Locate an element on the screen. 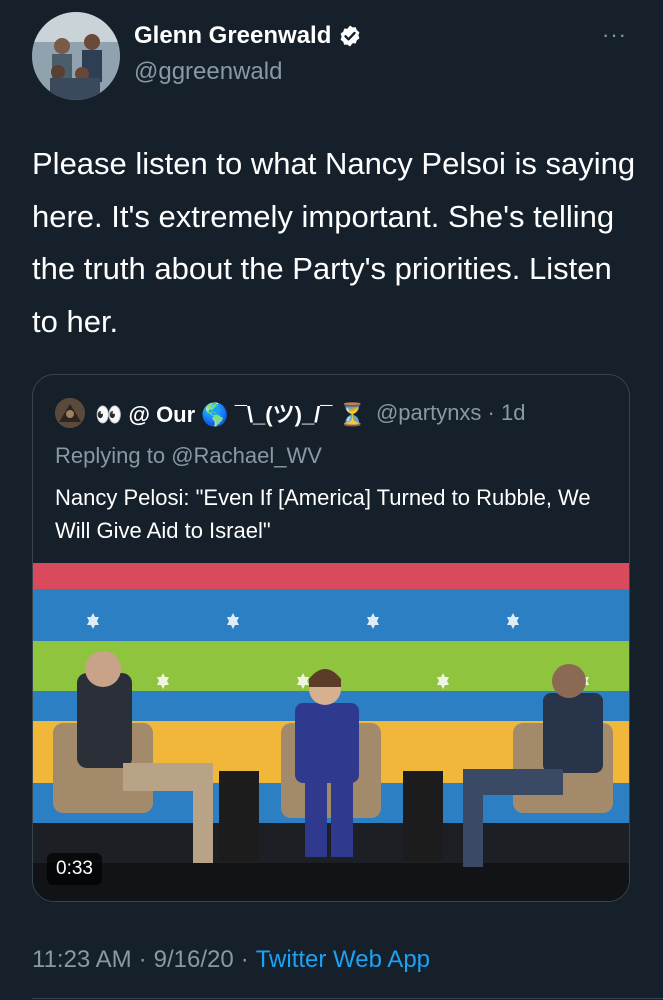 This screenshot has width=663, height=1000. quoted-author-avatar is located at coordinates (70, 413).